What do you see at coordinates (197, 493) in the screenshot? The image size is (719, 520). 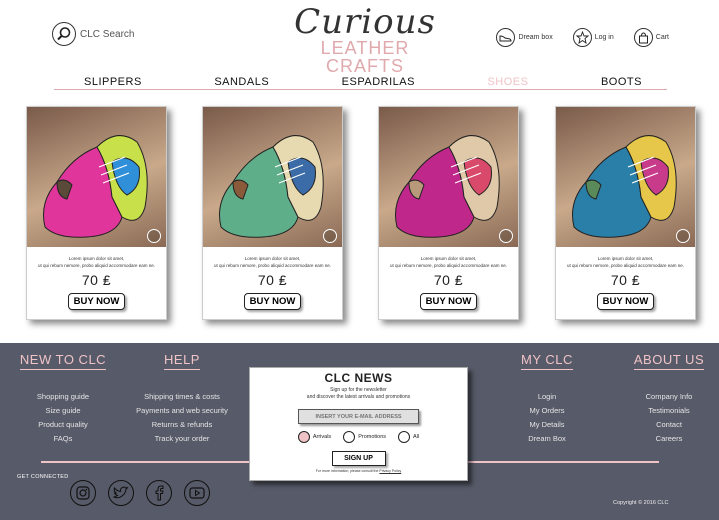 I see `youtube-icon` at bounding box center [197, 493].